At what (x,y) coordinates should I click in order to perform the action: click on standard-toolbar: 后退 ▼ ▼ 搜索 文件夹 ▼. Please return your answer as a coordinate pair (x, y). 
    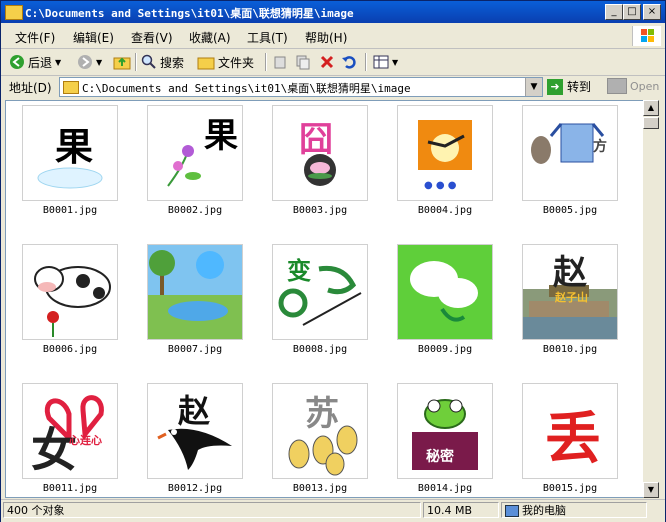
    Looking at the image, I should click on (333, 62).